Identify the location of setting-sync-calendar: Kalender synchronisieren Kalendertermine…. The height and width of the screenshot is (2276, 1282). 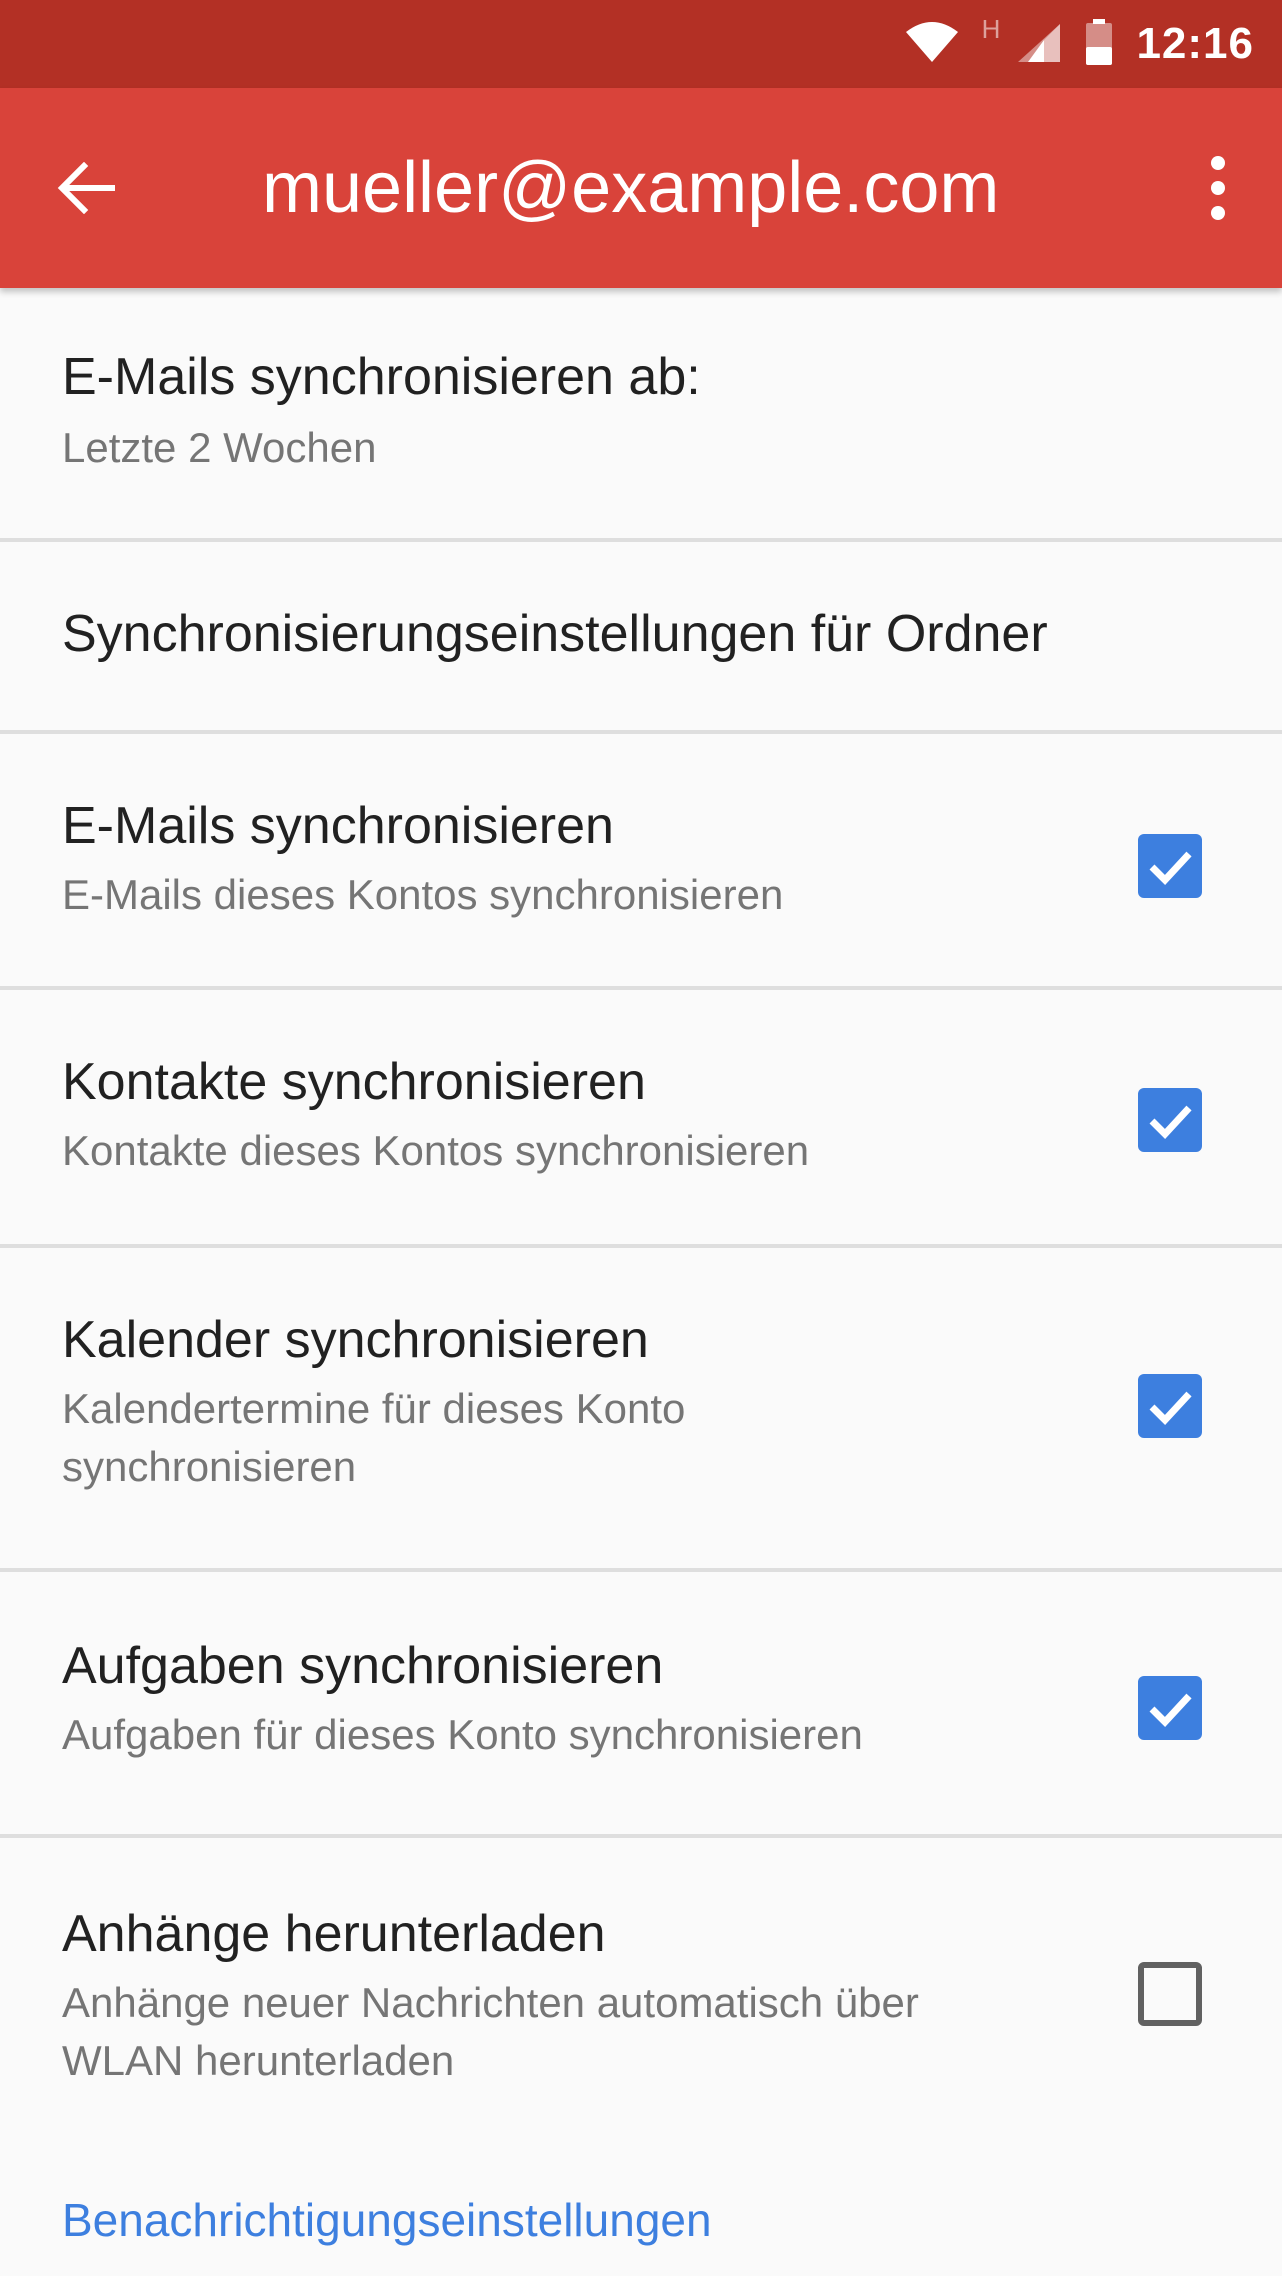
(641, 1408).